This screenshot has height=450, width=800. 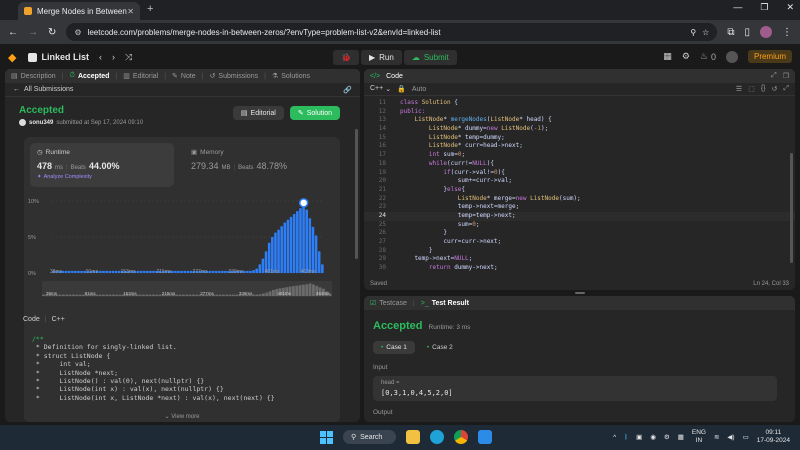 What do you see at coordinates (766, 32) in the screenshot?
I see `profile-avatar` at bounding box center [766, 32].